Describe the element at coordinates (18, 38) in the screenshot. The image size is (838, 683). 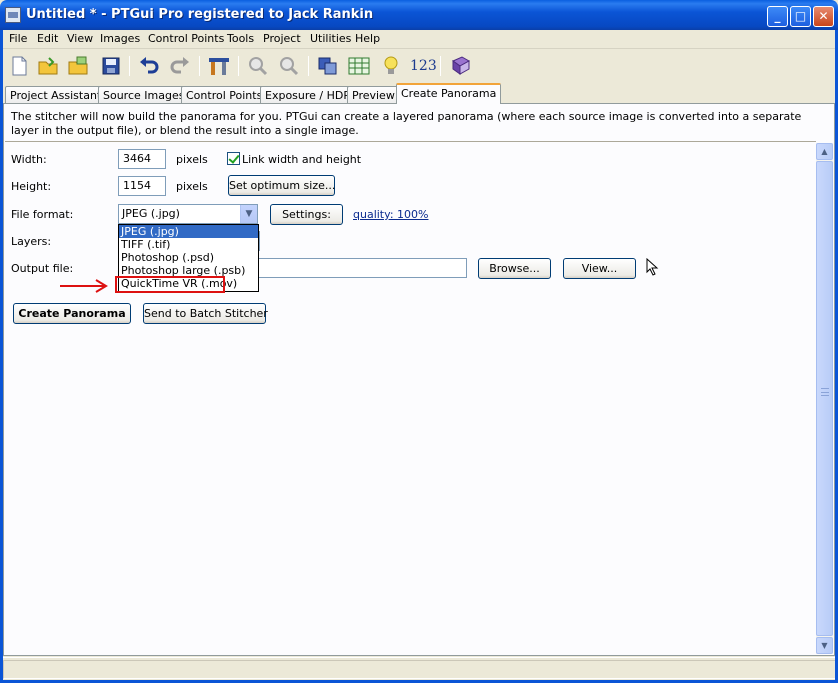
I see `menu-file: File` at that location.